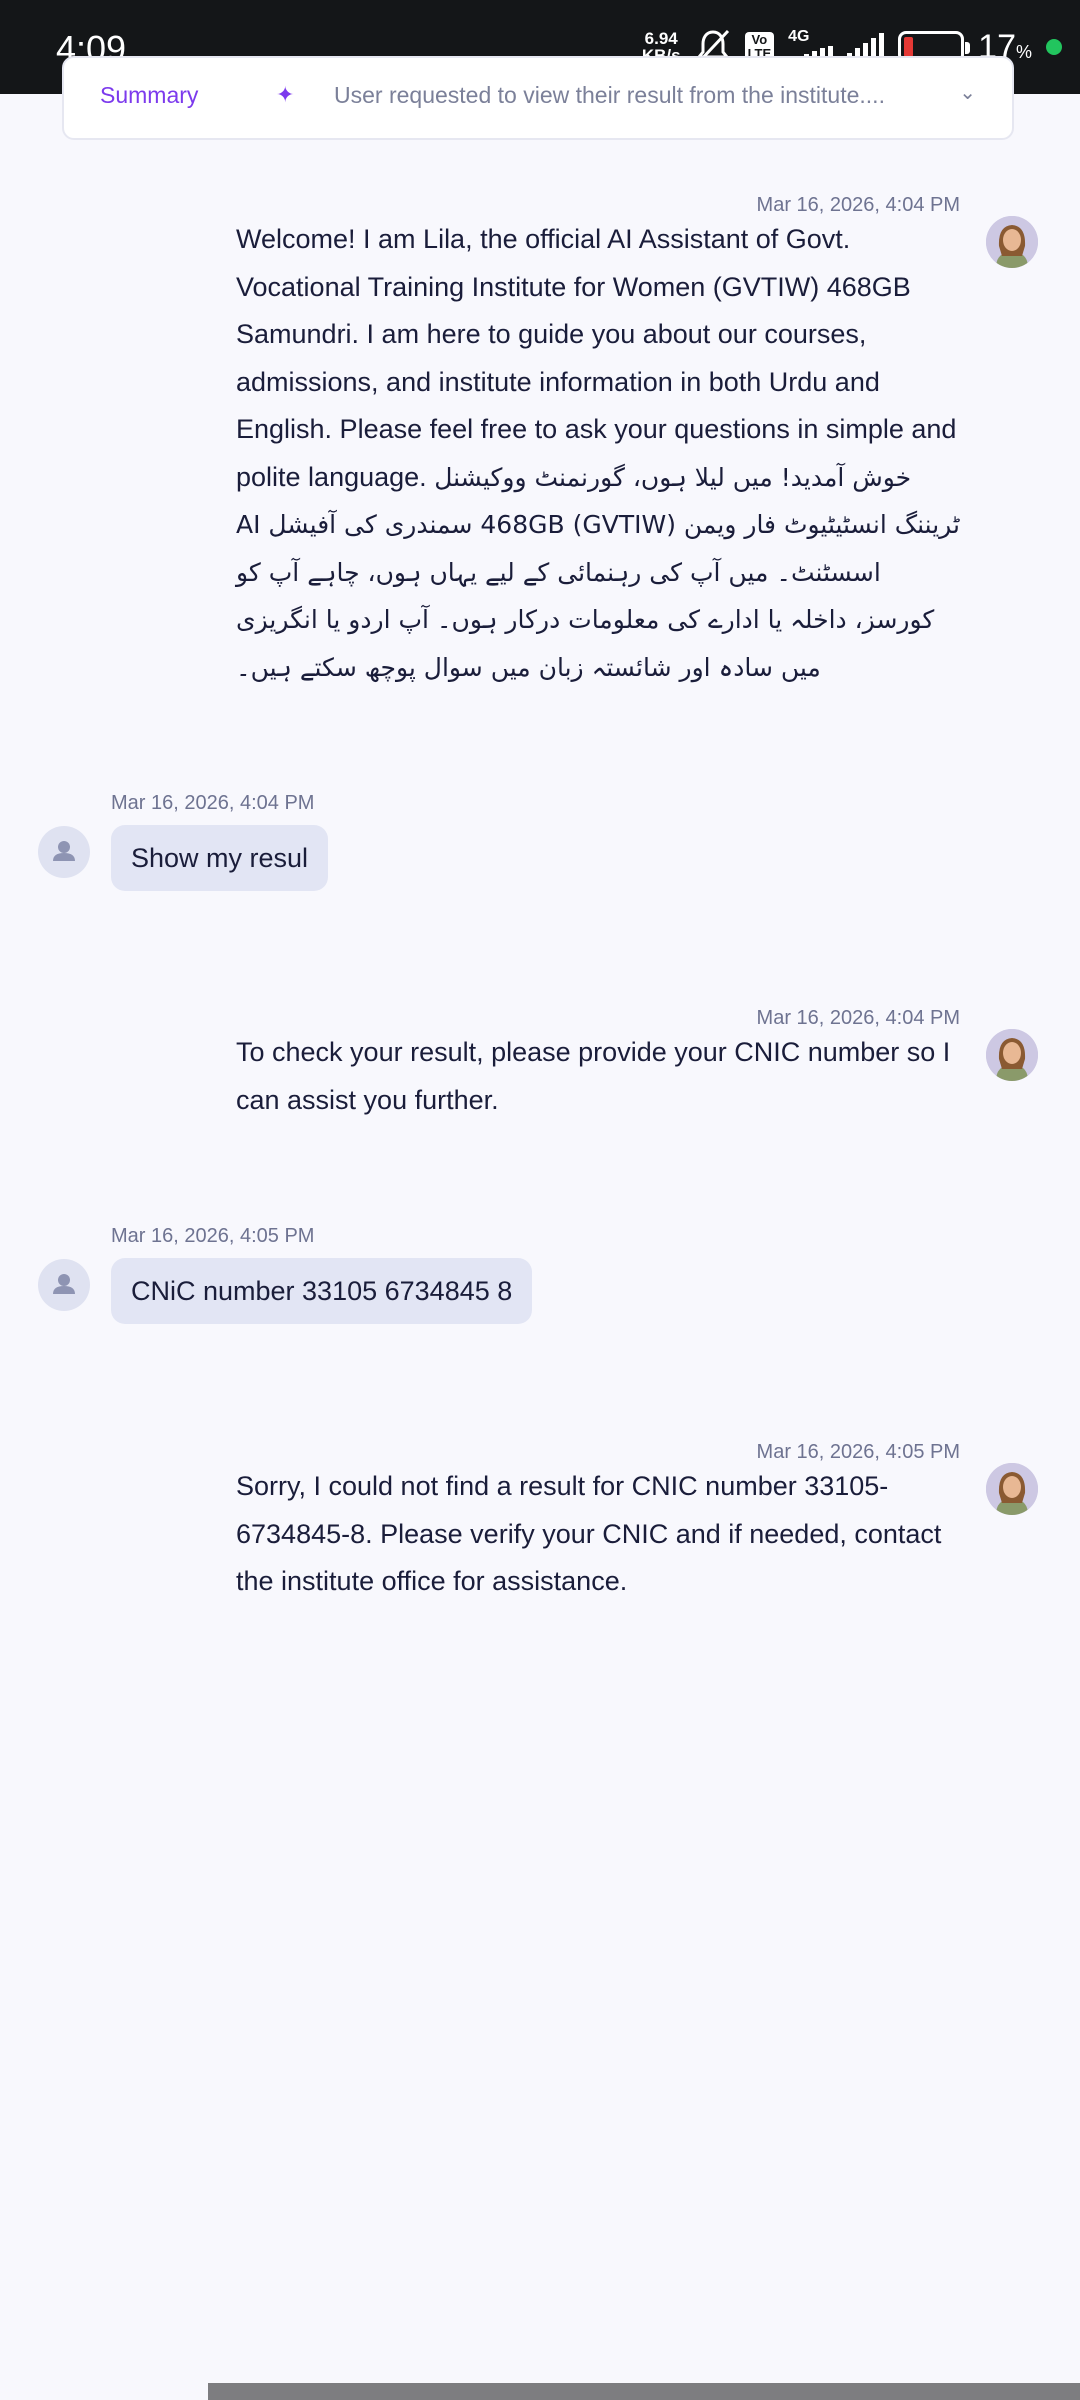  I want to click on privacy-indicator-dot, so click(1054, 47).